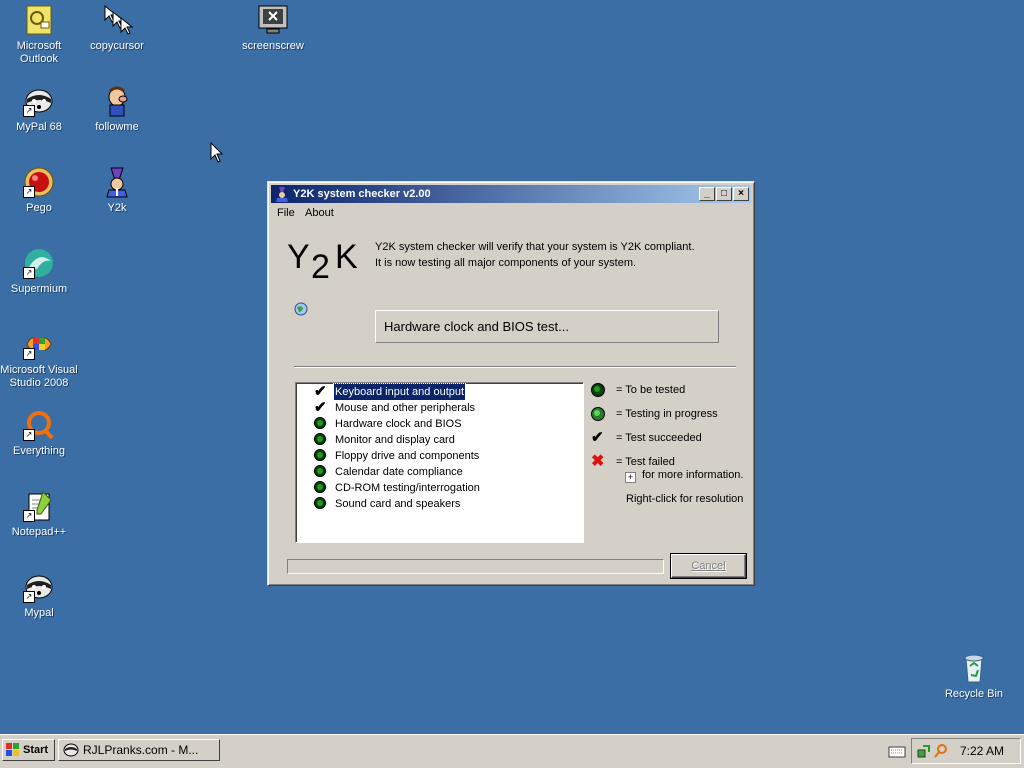 This screenshot has width=1024, height=768. I want to click on test-item-label: Hardware clock and BIOS, so click(398, 424).